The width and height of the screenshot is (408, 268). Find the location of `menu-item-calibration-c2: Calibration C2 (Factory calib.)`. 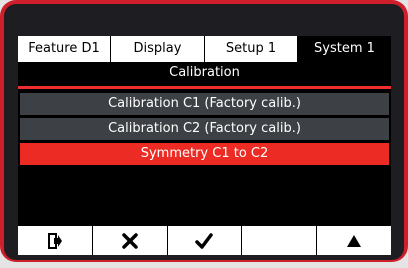

menu-item-calibration-c2: Calibration C2 (Factory calib.) is located at coordinates (204, 129).